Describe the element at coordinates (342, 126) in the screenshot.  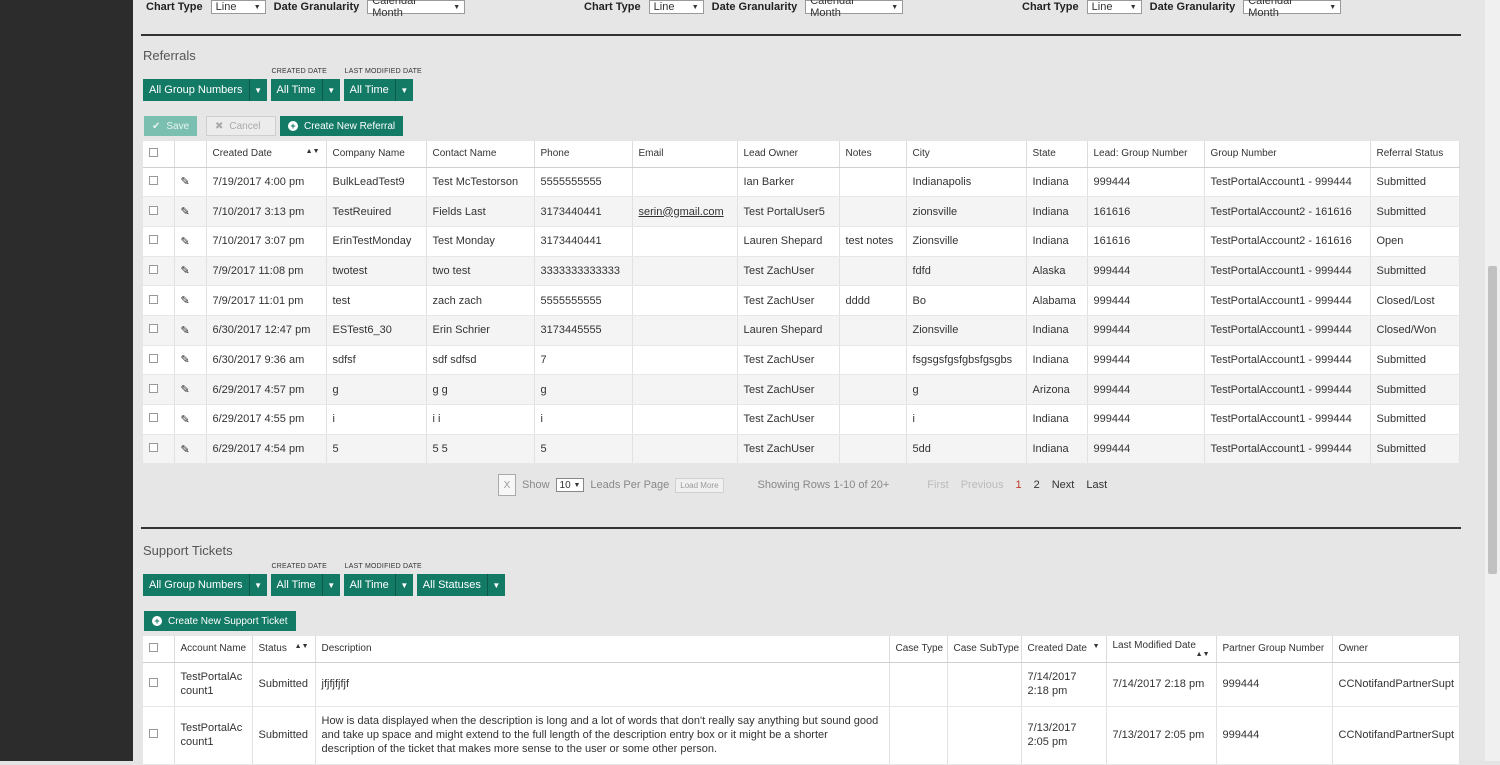
I see `create-referral-button: + Create New Referral` at that location.